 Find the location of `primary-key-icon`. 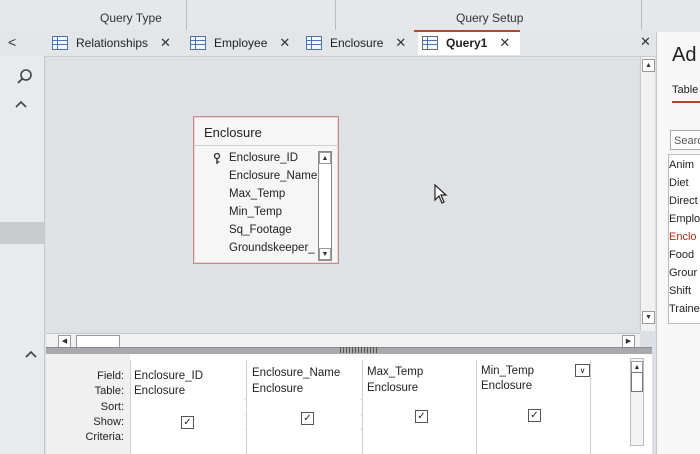

primary-key-icon is located at coordinates (217, 160).